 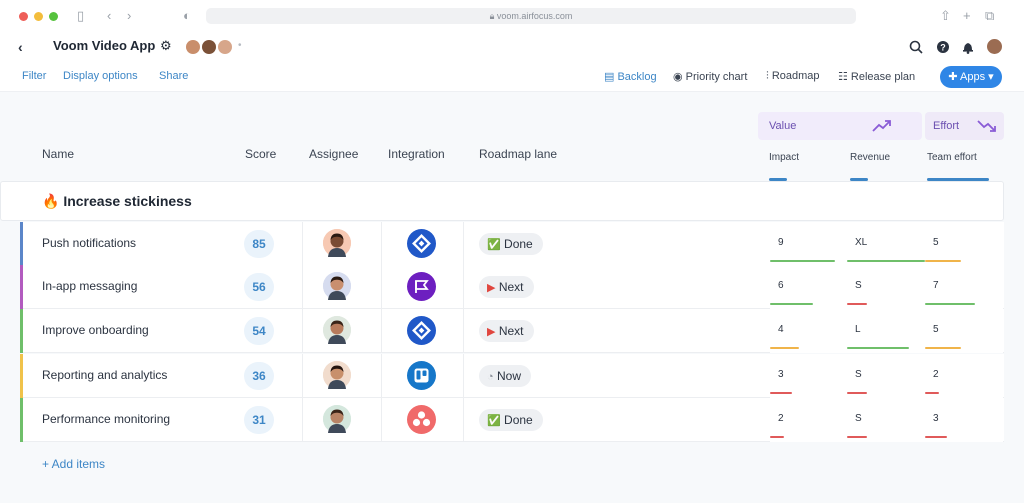 I want to click on clock-icon: ◔, so click(x=490, y=377).